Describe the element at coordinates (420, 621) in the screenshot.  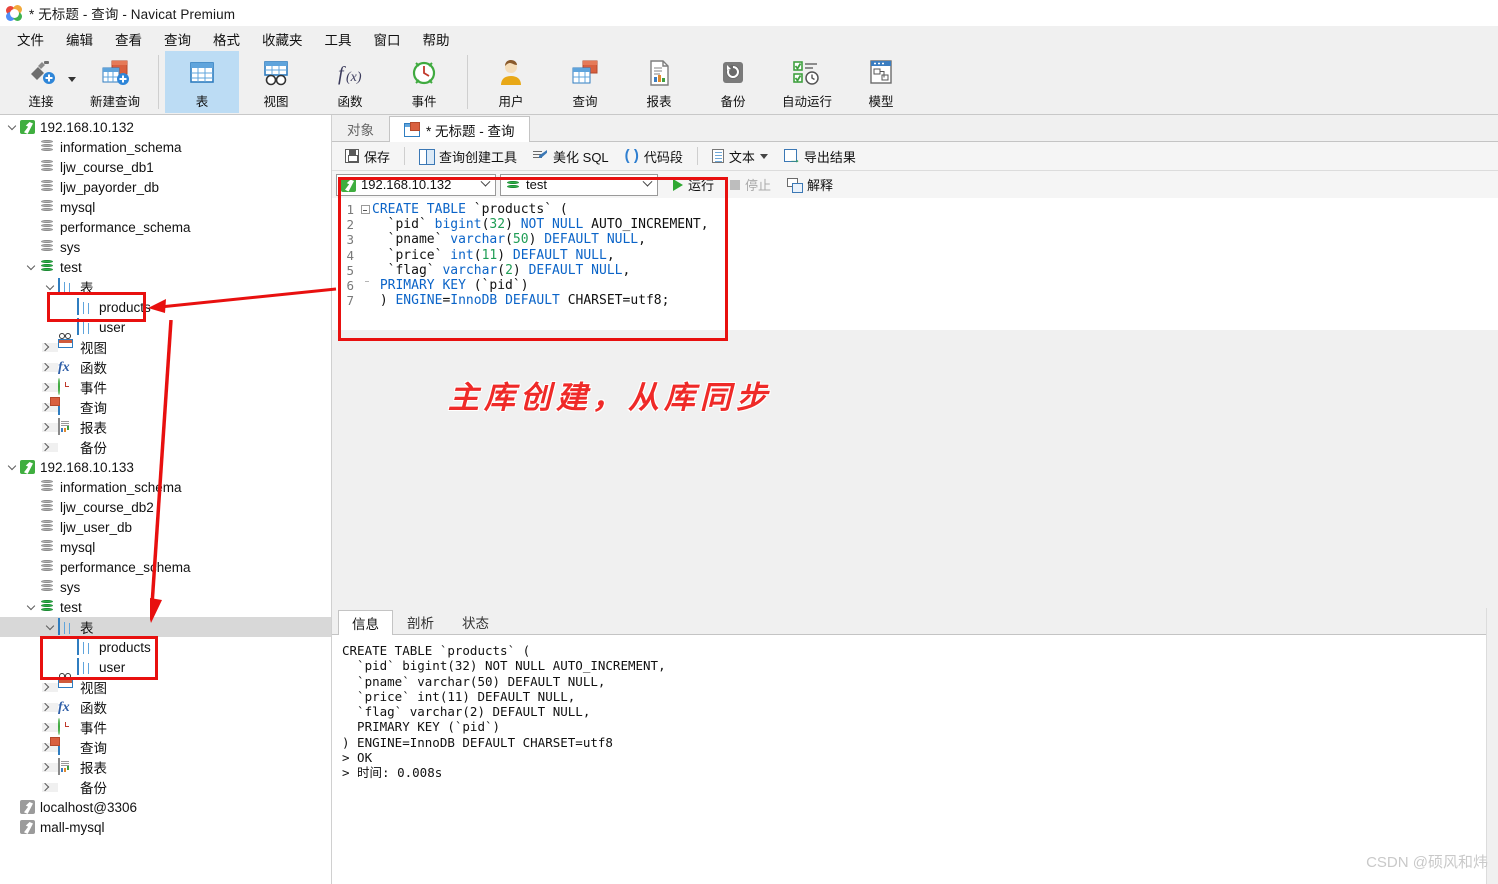
I see `result-tab-1: 剖析` at that location.